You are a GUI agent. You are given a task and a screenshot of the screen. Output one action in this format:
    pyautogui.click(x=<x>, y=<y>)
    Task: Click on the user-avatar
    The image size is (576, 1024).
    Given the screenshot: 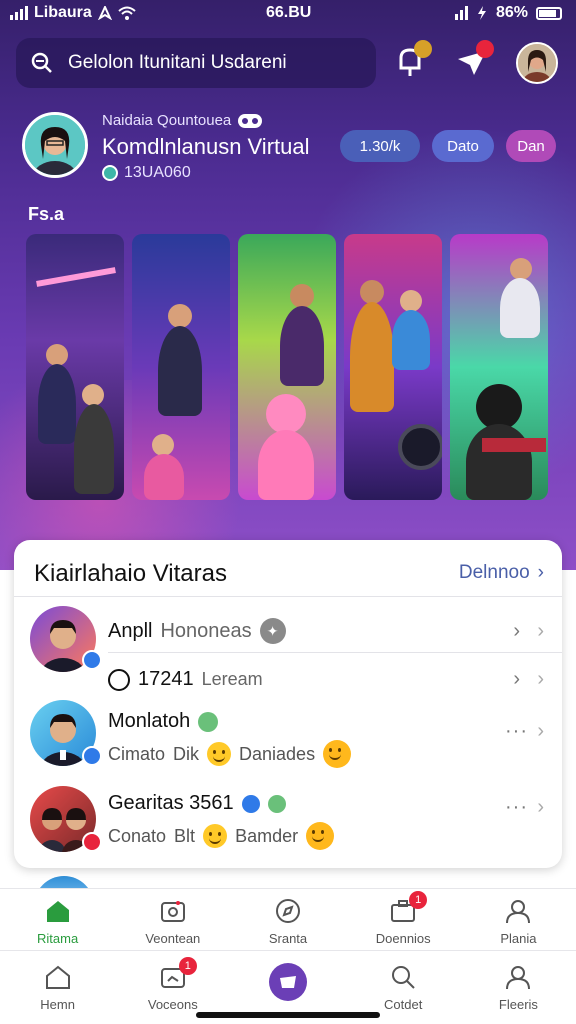 What is the action you would take?
    pyautogui.click(x=537, y=63)
    